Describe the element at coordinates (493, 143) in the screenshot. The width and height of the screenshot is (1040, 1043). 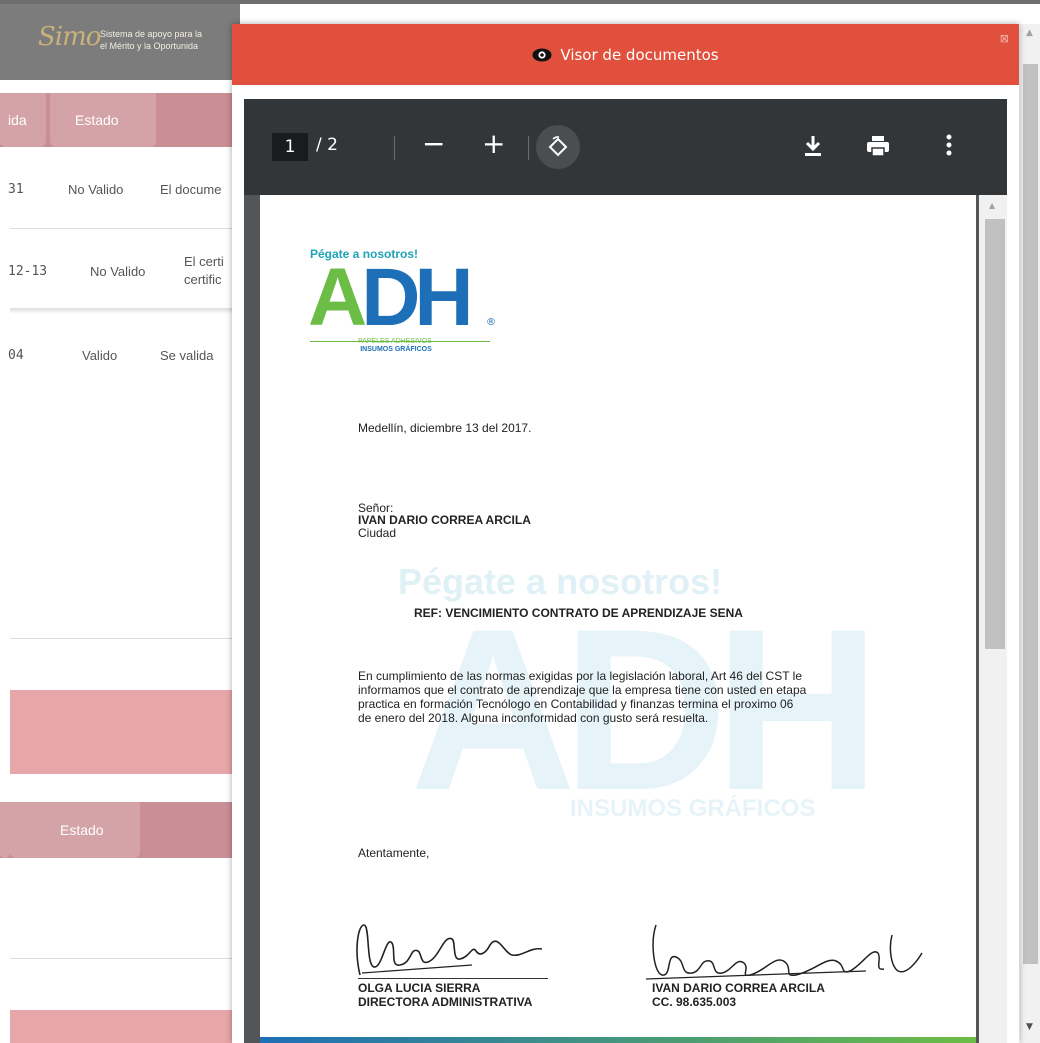
I see `zoom-in-button: +` at that location.